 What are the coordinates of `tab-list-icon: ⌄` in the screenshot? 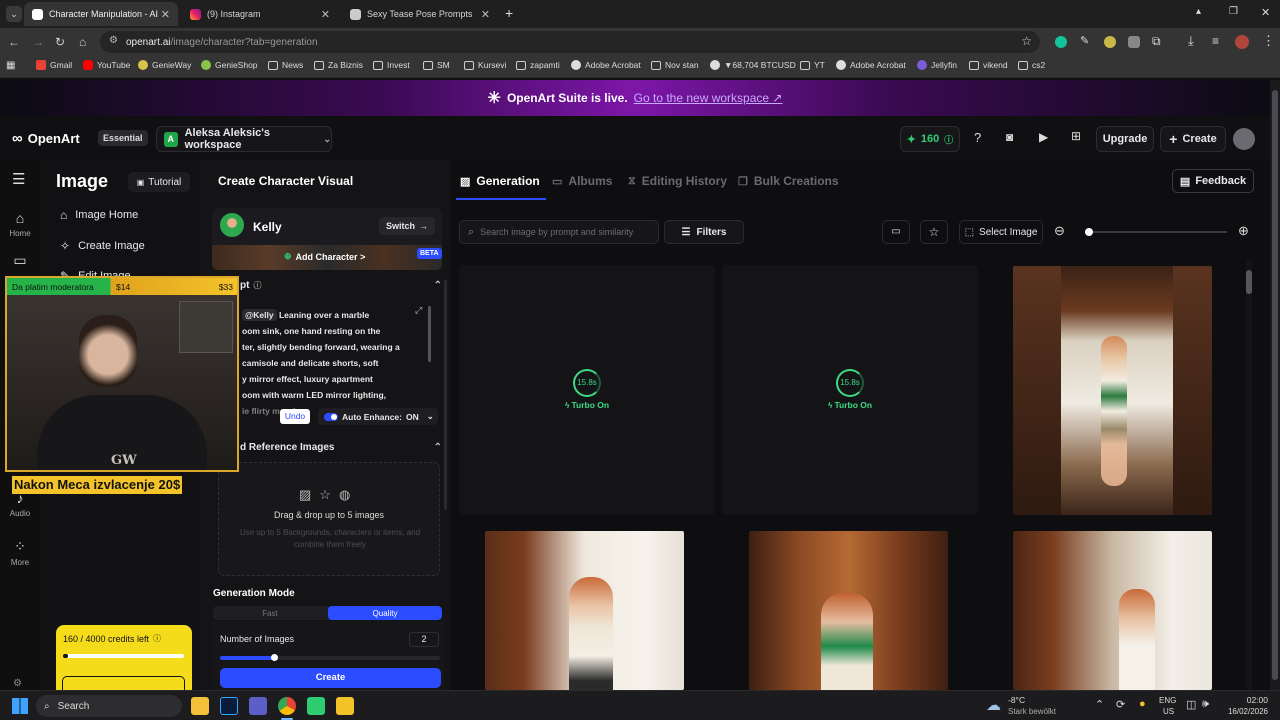 It's located at (14, 14).